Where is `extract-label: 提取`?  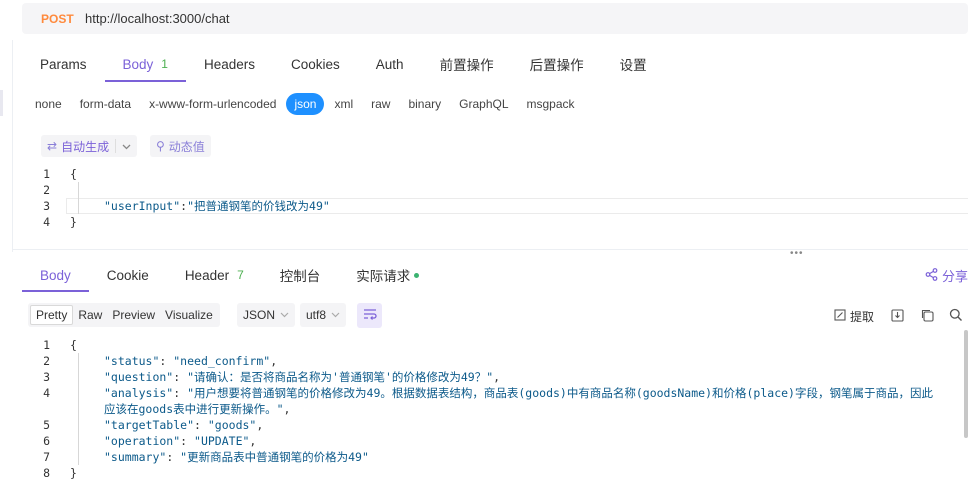 extract-label: 提取 is located at coordinates (862, 317).